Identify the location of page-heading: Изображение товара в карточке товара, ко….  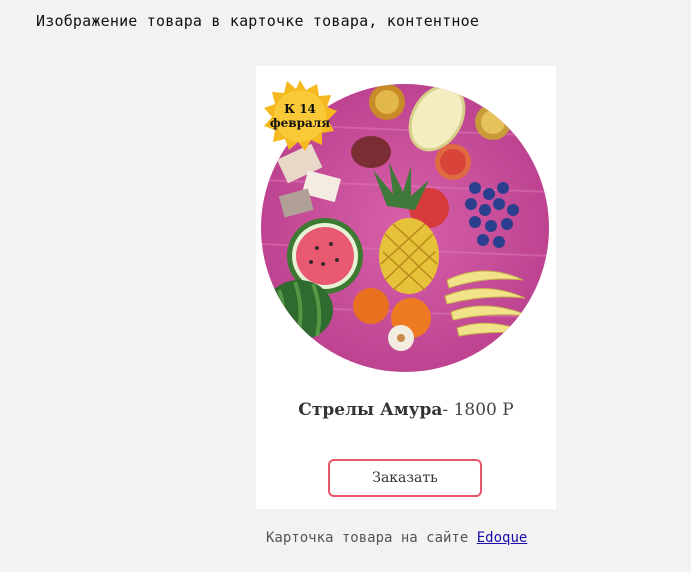
(258, 21).